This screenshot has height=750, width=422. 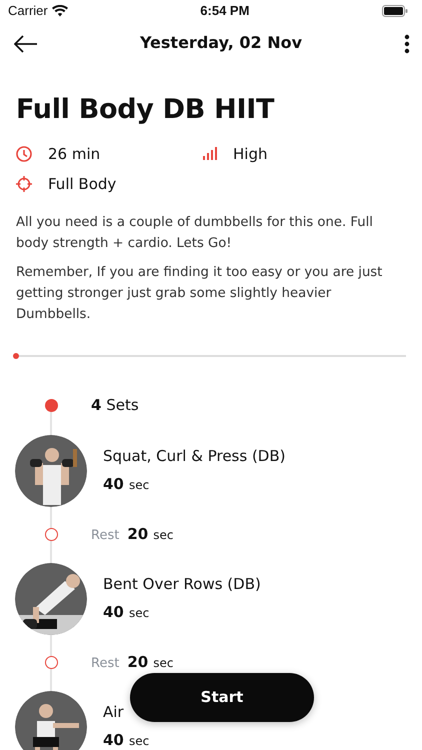 What do you see at coordinates (224, 11) in the screenshot?
I see `status-time: 6:54 PM` at bounding box center [224, 11].